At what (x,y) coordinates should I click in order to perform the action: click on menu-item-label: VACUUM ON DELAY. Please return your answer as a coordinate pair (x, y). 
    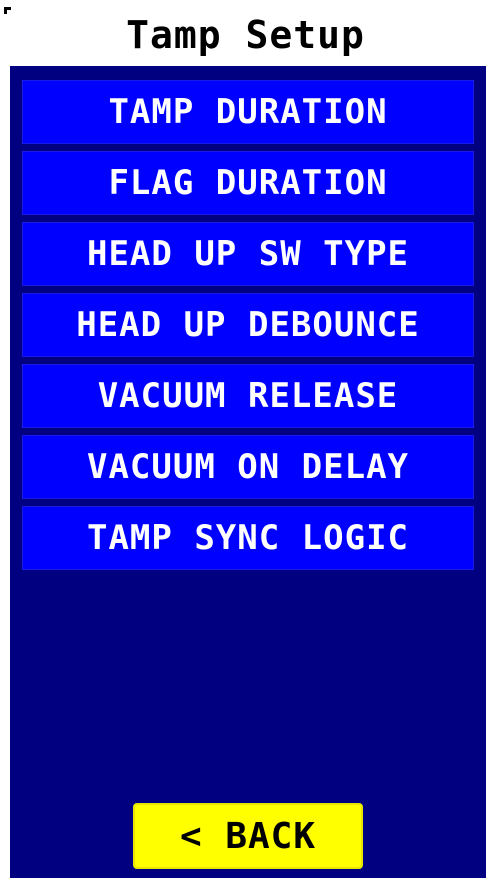
    Looking at the image, I should click on (248, 467).